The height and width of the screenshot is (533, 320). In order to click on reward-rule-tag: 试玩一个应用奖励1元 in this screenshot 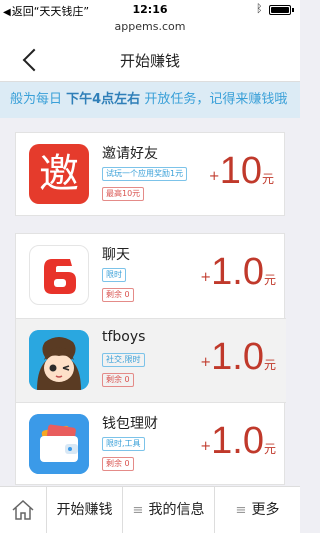, I will do `click(145, 174)`.